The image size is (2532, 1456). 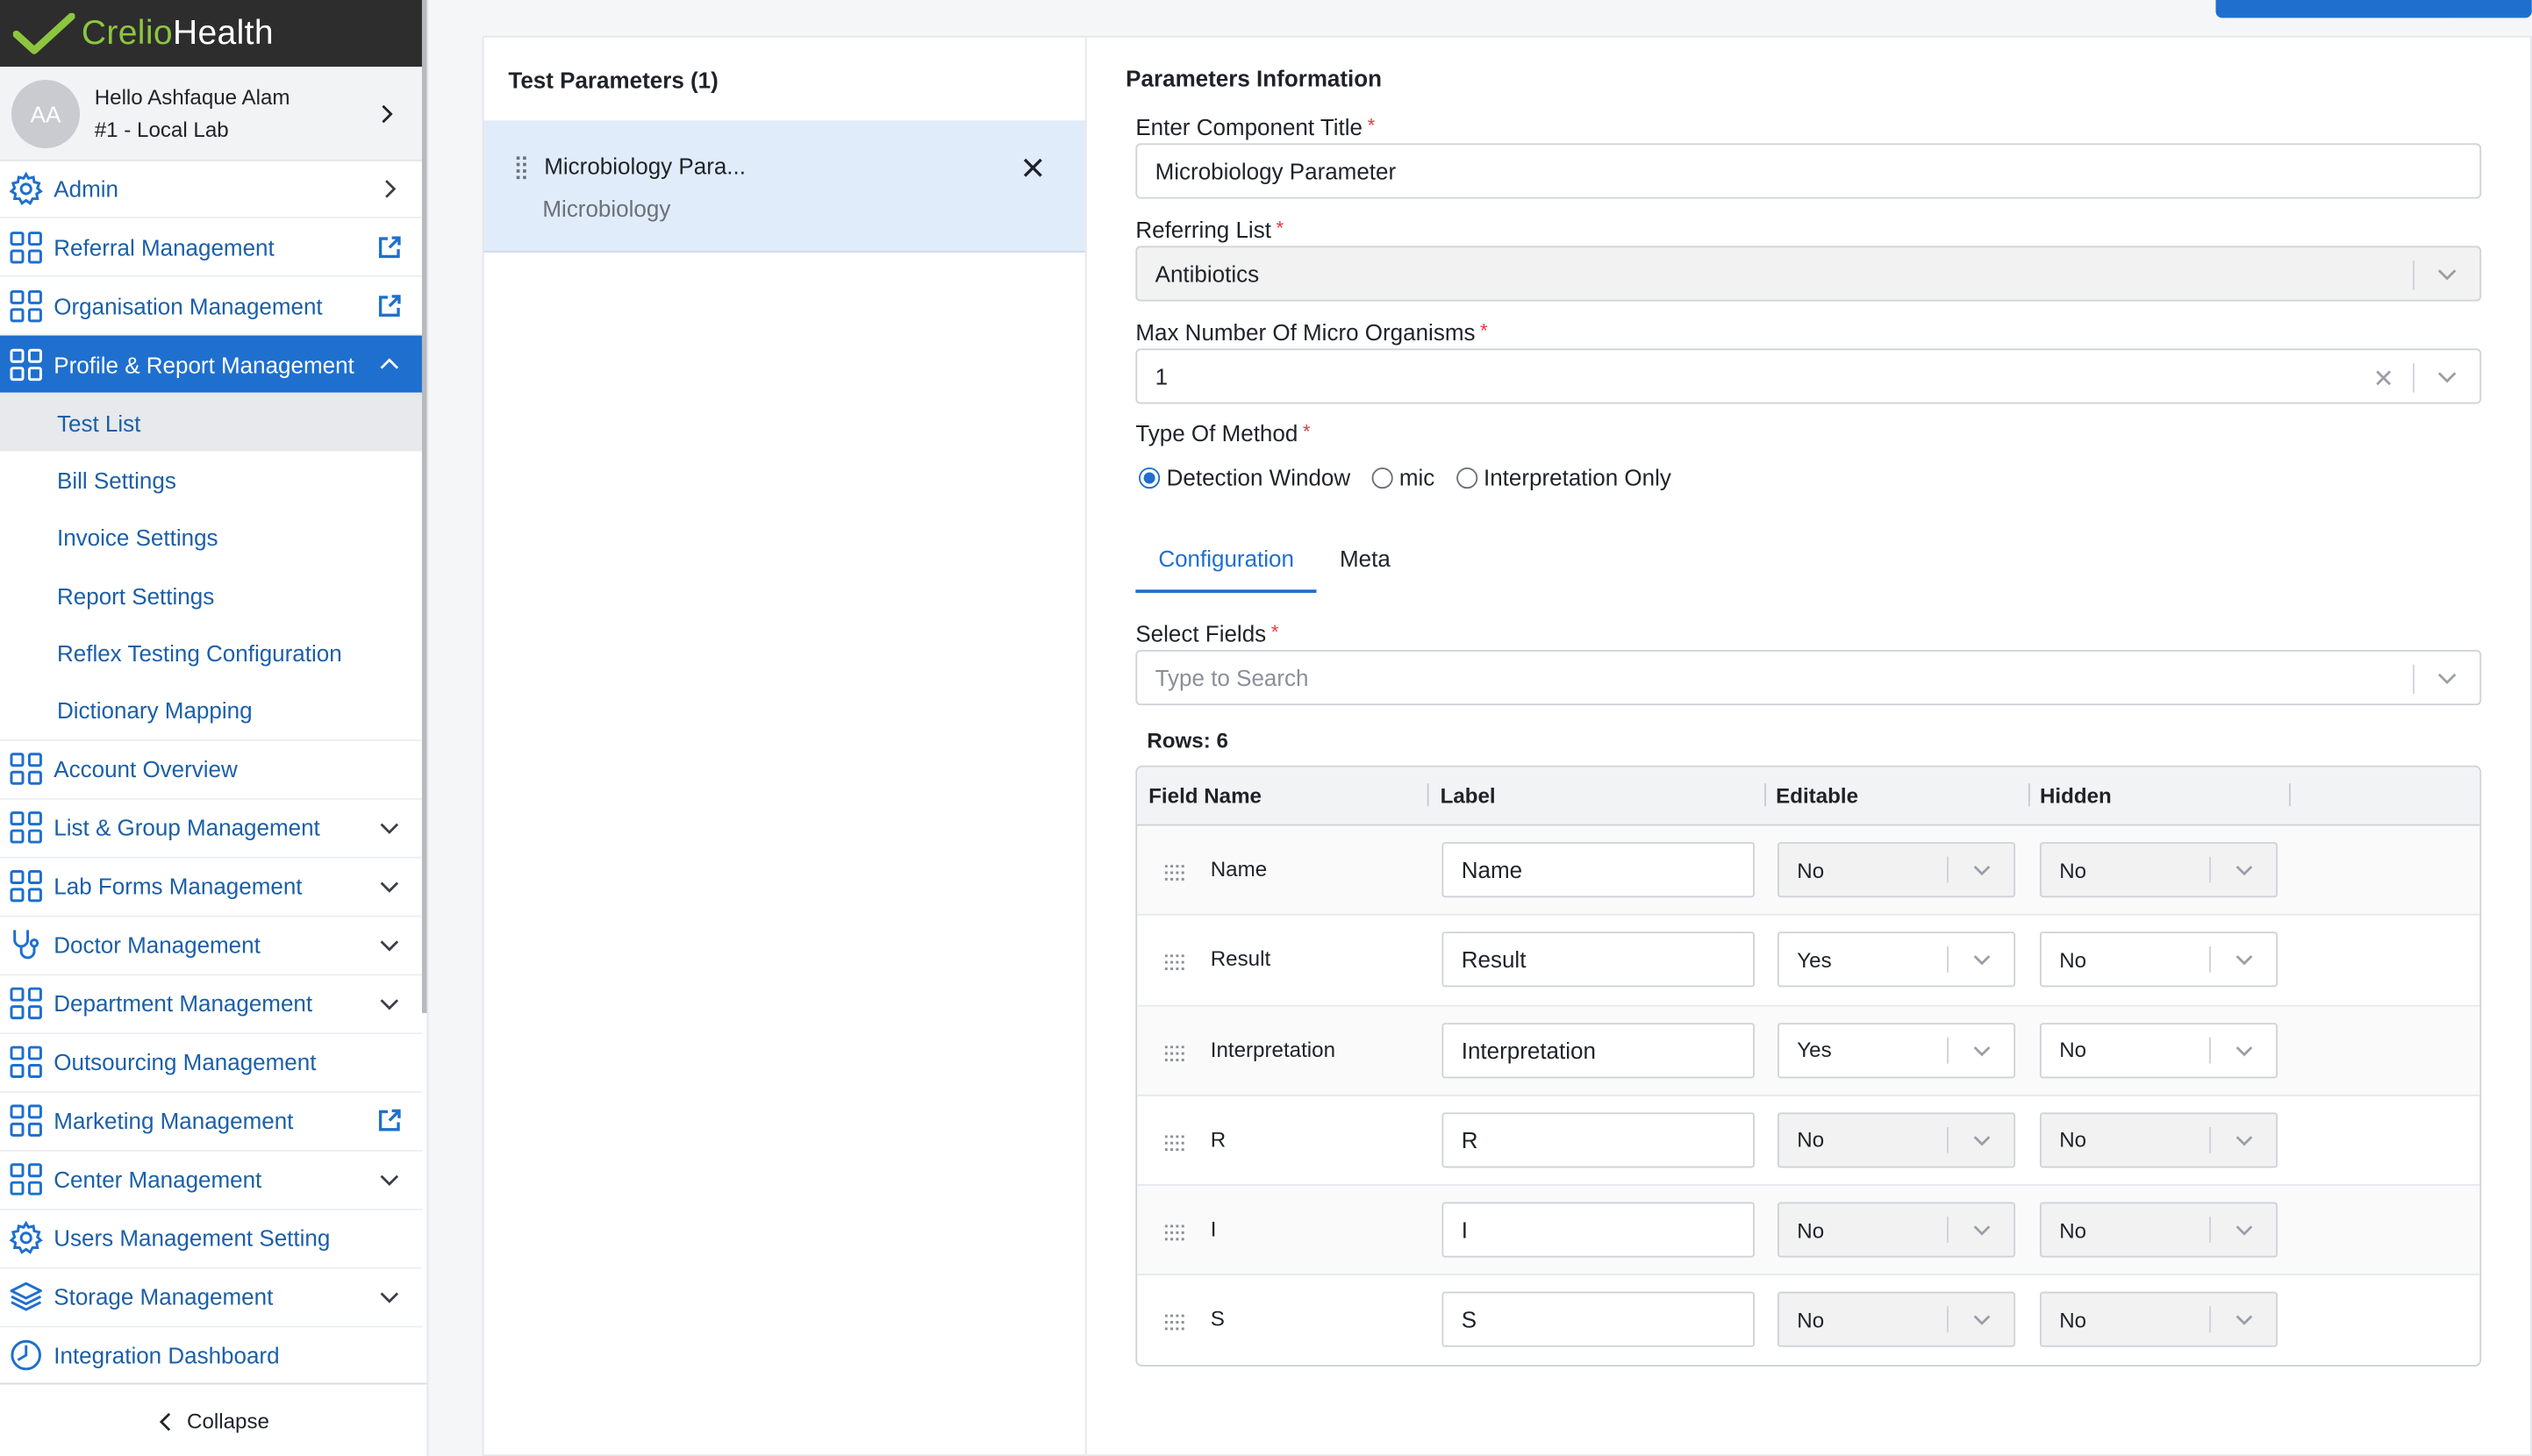 I want to click on radio-mic: mic, so click(x=1403, y=477).